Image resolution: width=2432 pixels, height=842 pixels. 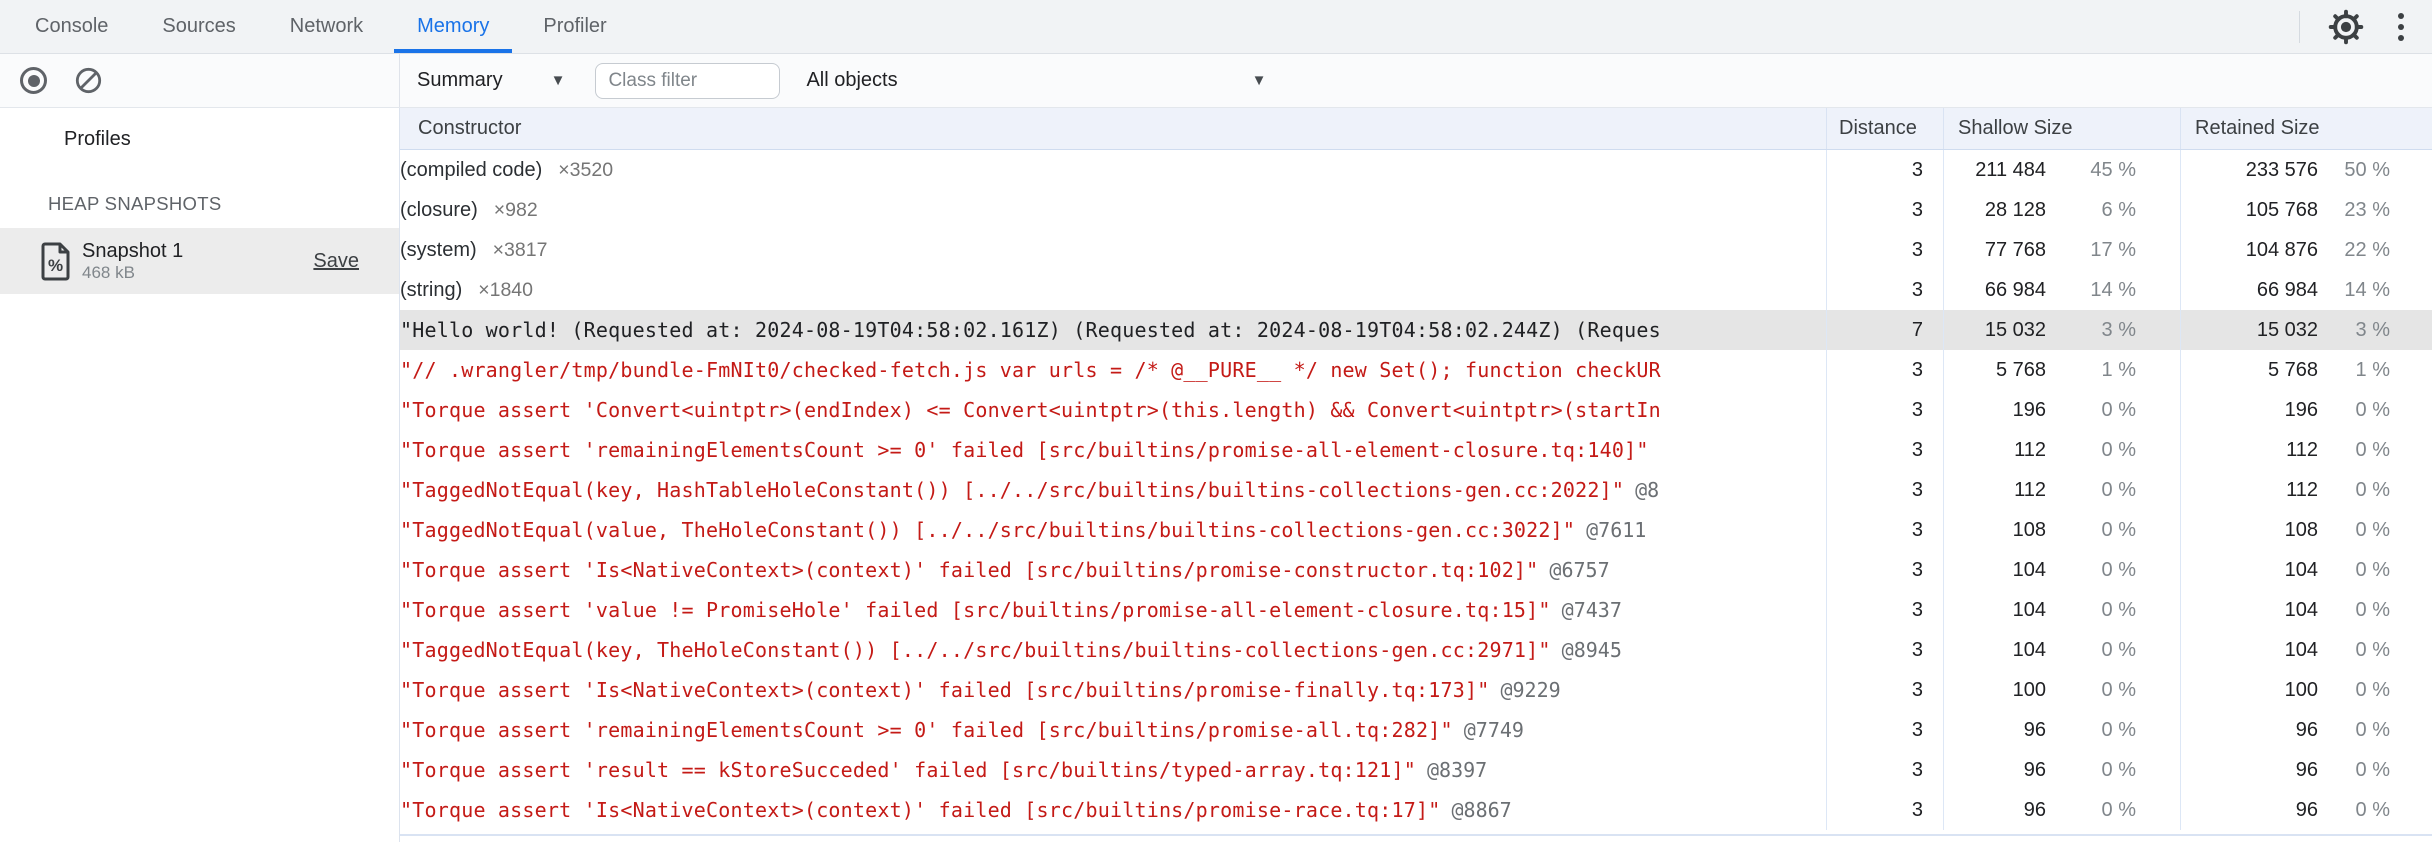 I want to click on object-id: @8397, so click(x=1457, y=770).